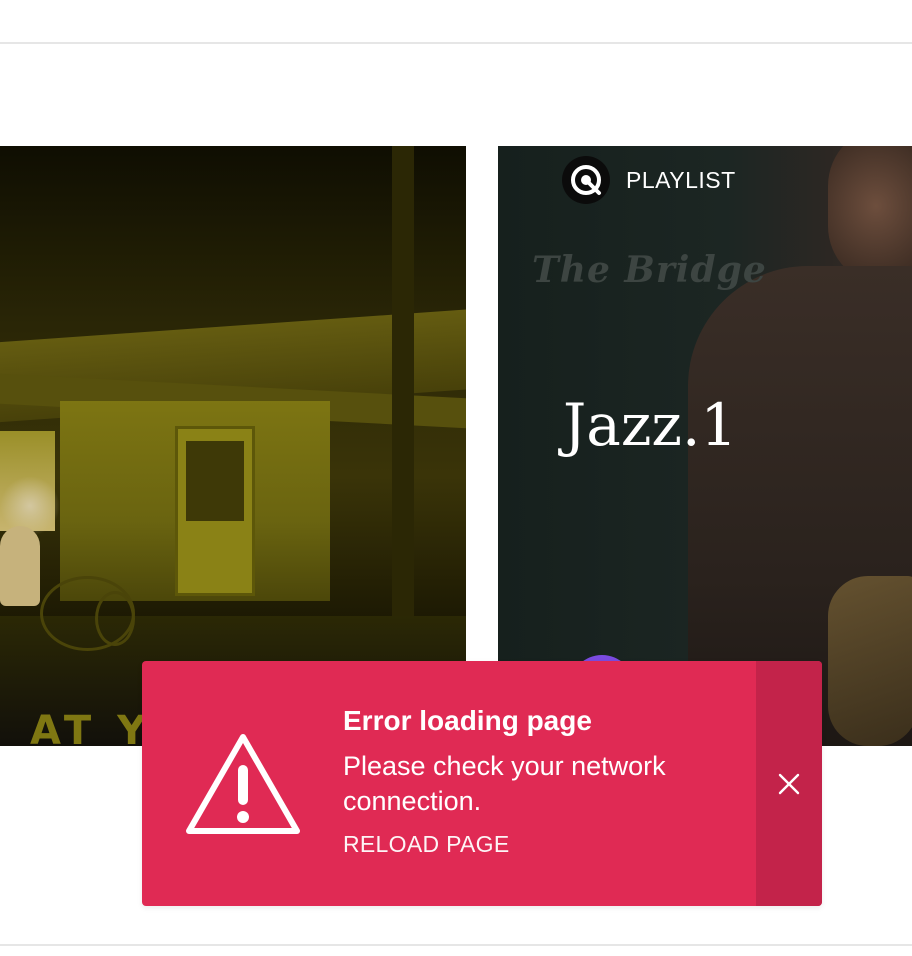  Describe the element at coordinates (649, 270) in the screenshot. I see `cover-text: The Bridge` at that location.